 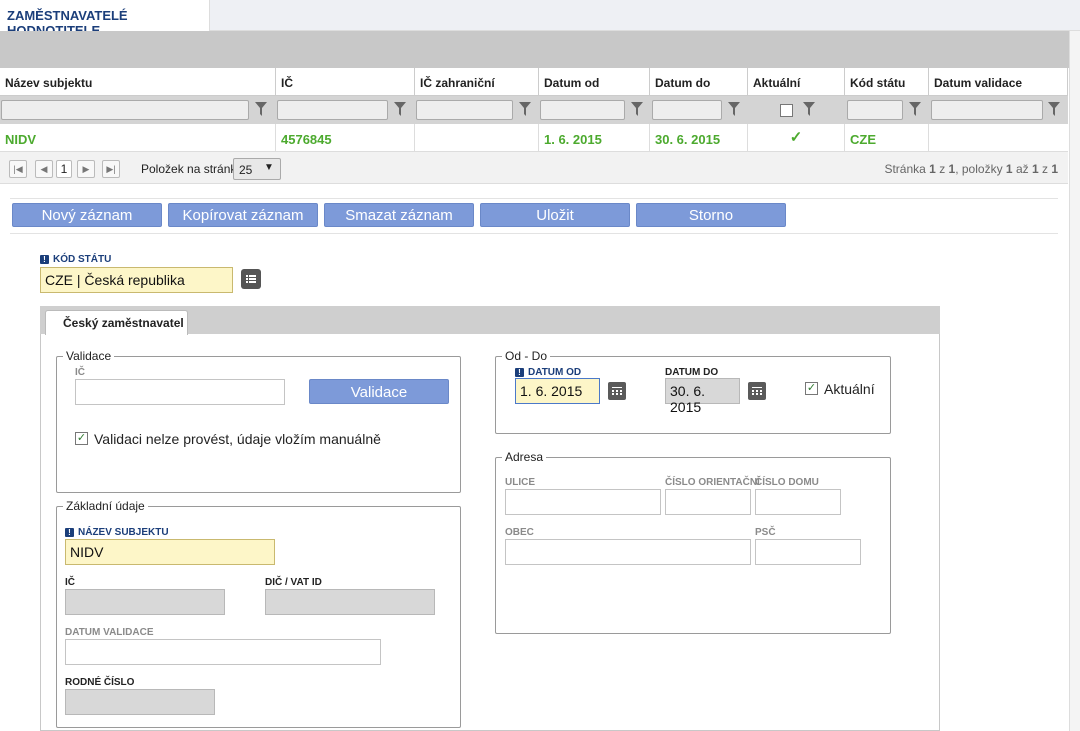 I want to click on zakladni-udaje-legend: Základní údaje, so click(x=105, y=506).